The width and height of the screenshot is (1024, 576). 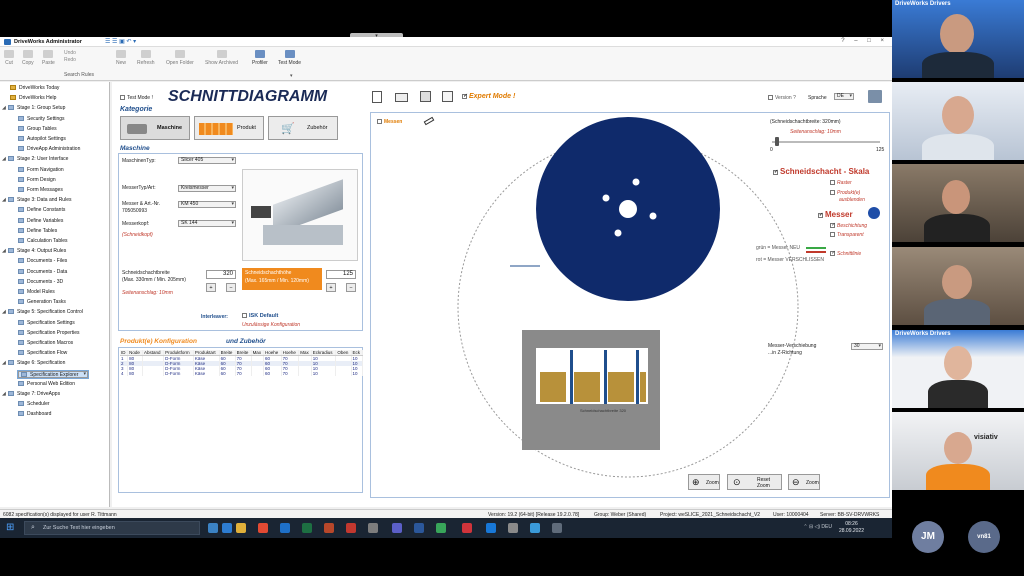 I want to click on undo-button: Undo, so click(x=70, y=53).